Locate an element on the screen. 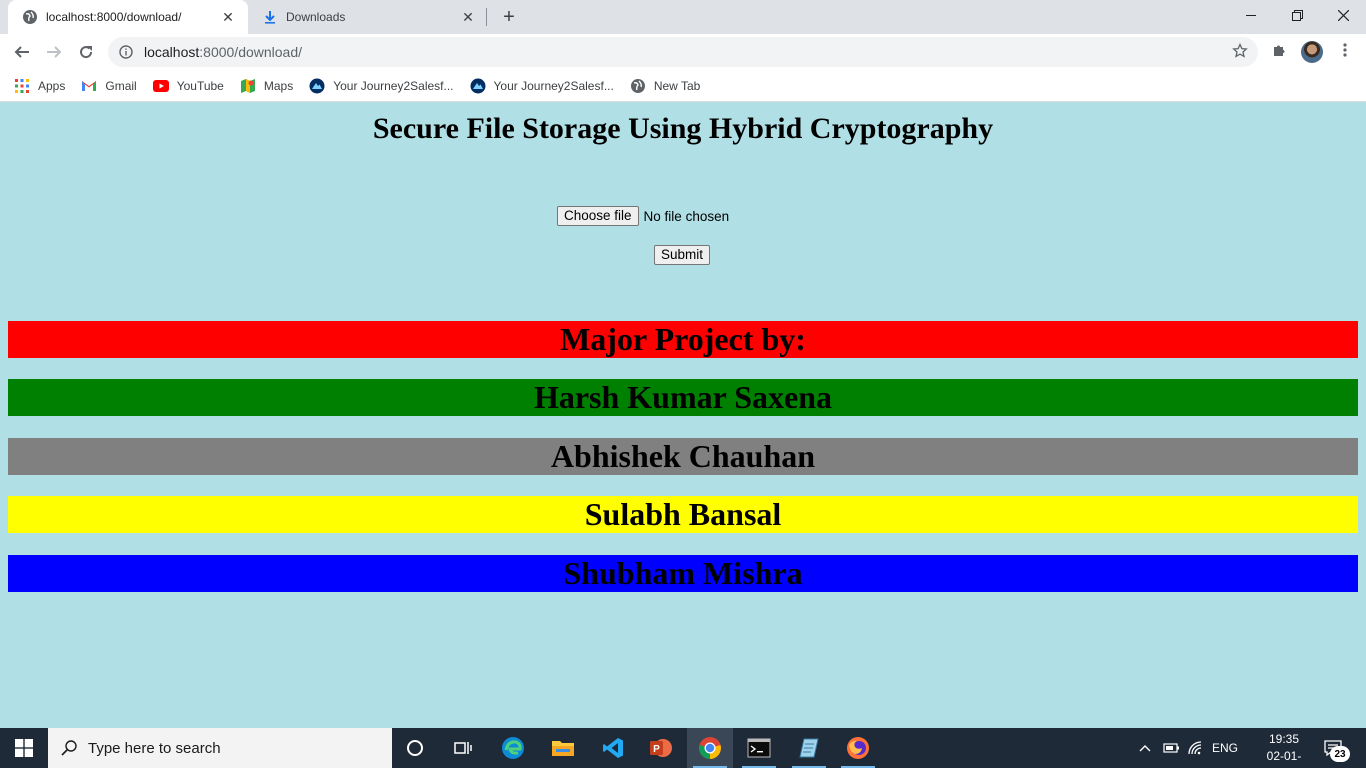 The height and width of the screenshot is (768, 1366). new-tab-button: + is located at coordinates (509, 17).